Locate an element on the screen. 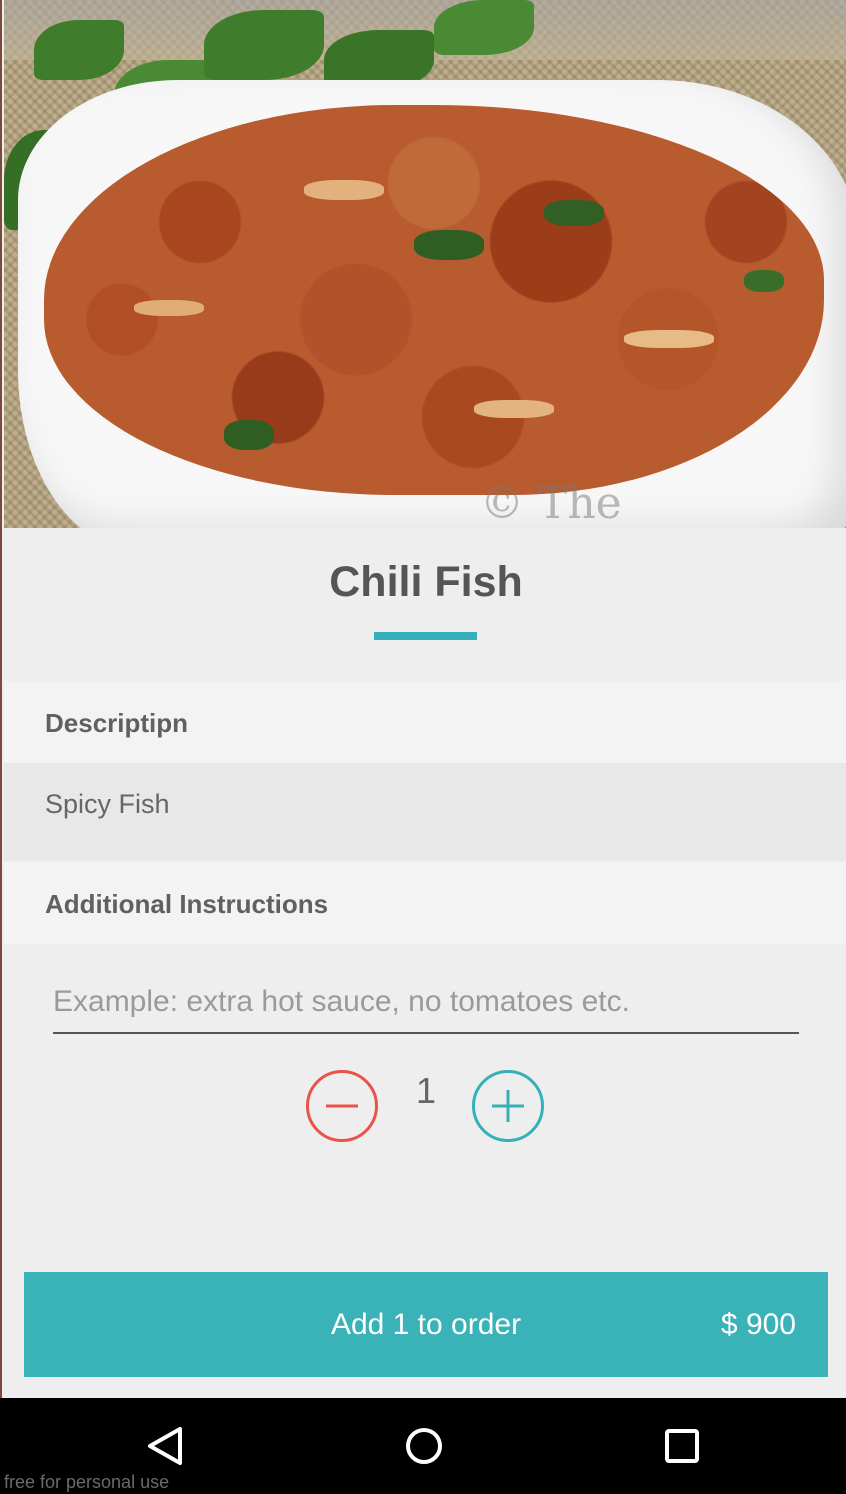  instructions-input is located at coordinates (426, 1003).